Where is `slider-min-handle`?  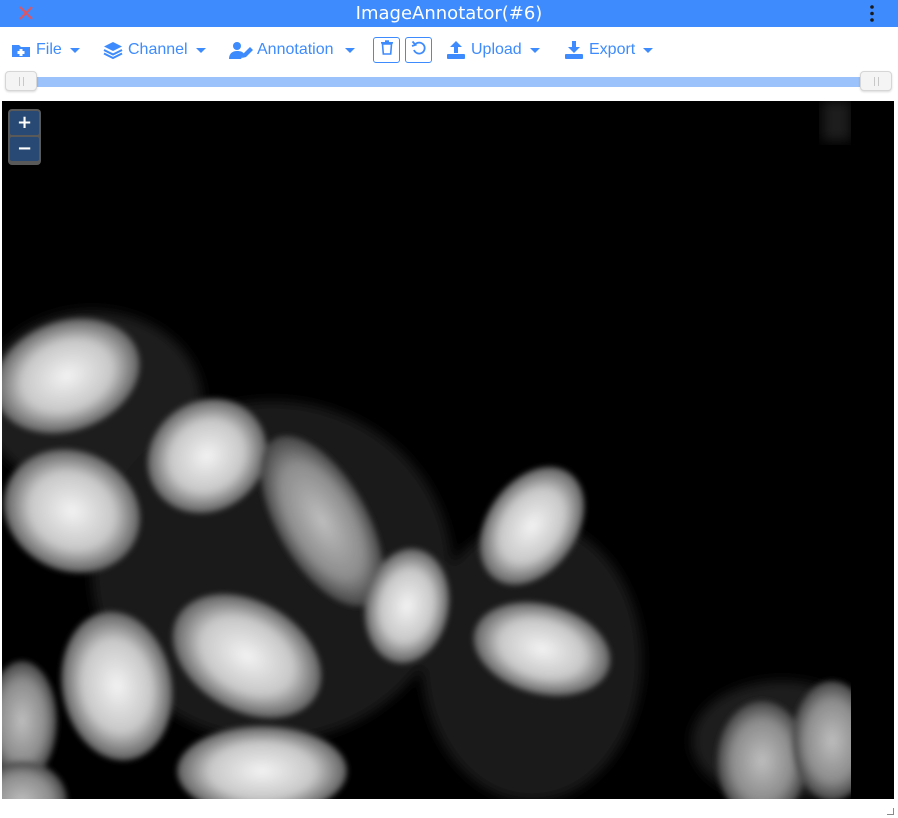 slider-min-handle is located at coordinates (21, 81).